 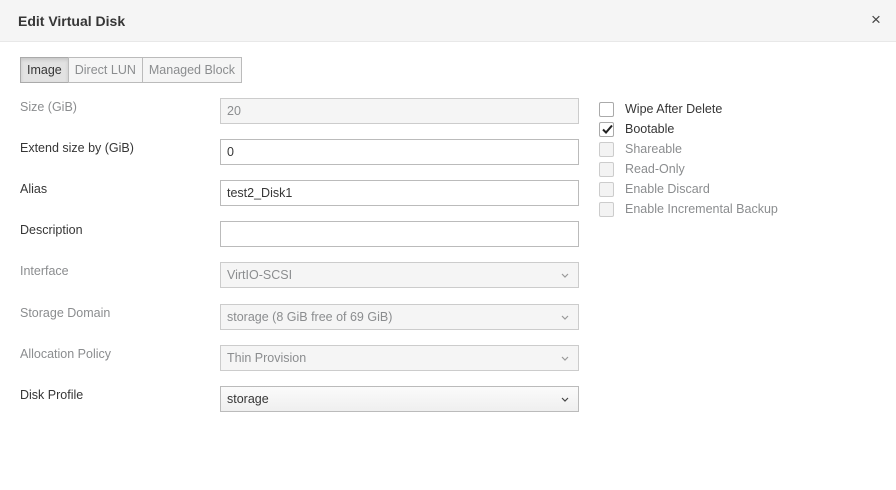 I want to click on interface-label: Interface, so click(x=44, y=271).